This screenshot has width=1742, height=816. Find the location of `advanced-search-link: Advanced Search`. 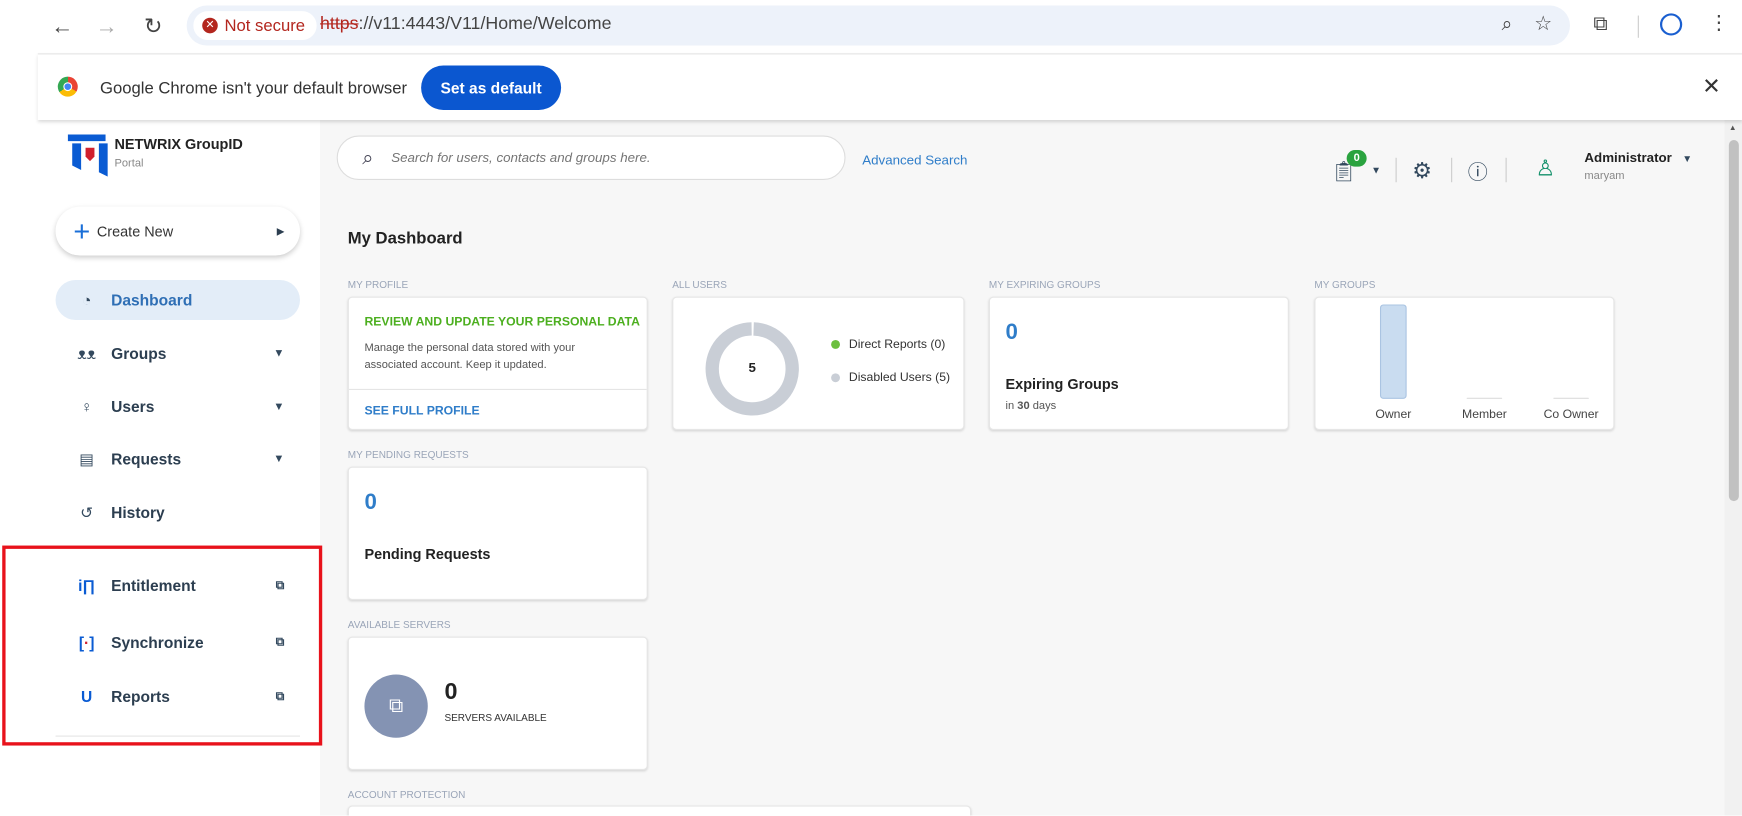

advanced-search-link: Advanced Search is located at coordinates (914, 160).